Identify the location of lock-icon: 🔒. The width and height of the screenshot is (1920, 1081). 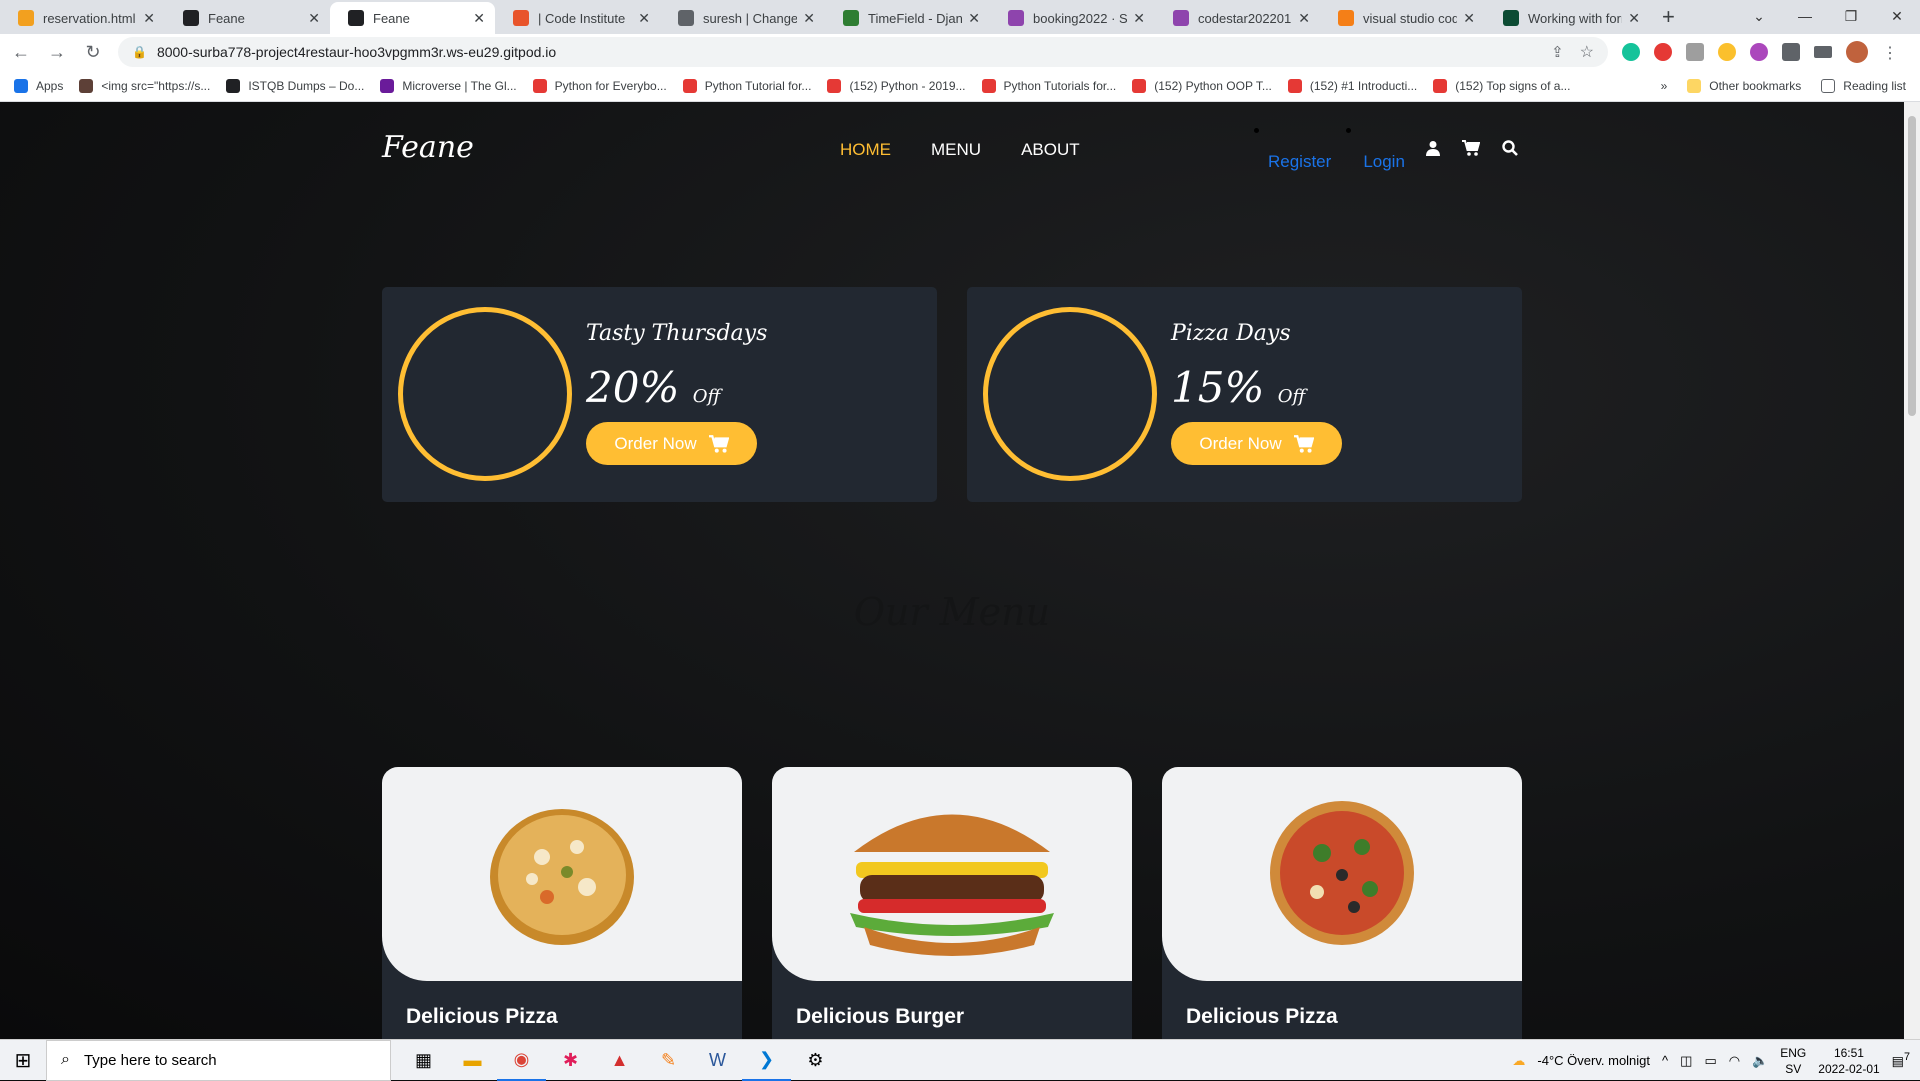
(139, 52).